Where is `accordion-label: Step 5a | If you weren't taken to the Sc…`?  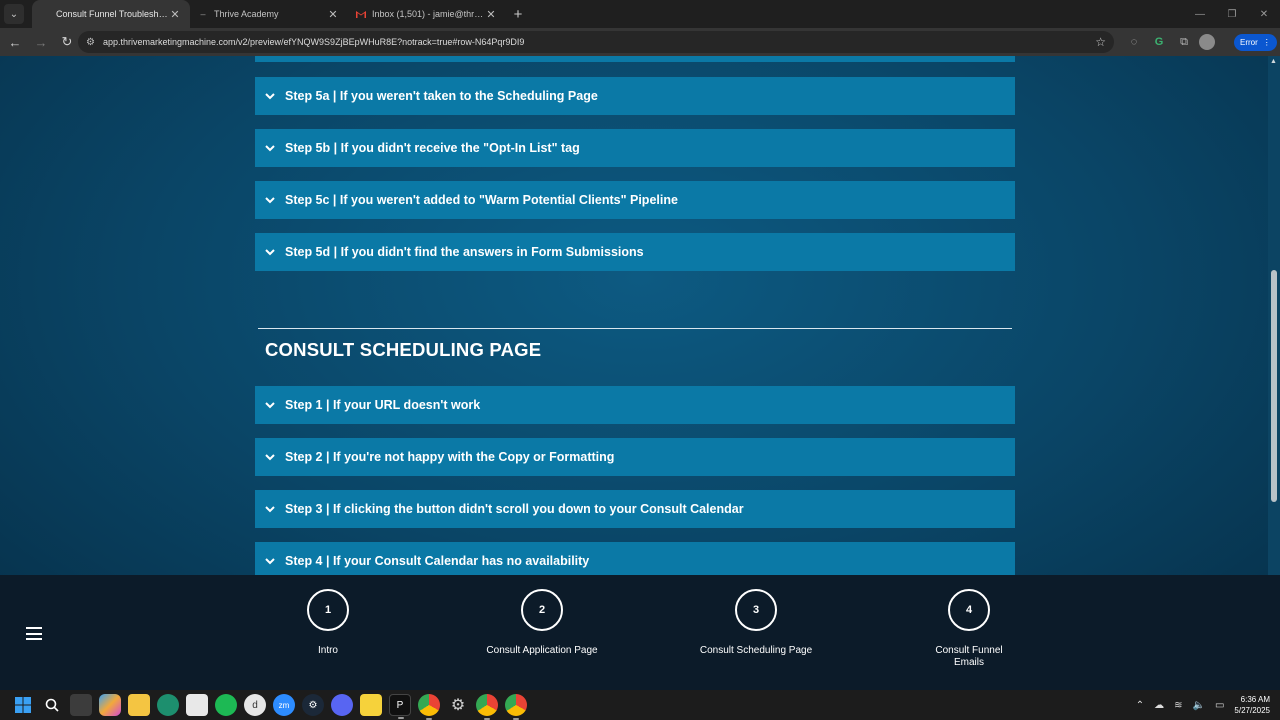 accordion-label: Step 5a | If you weren't taken to the Sc… is located at coordinates (441, 96).